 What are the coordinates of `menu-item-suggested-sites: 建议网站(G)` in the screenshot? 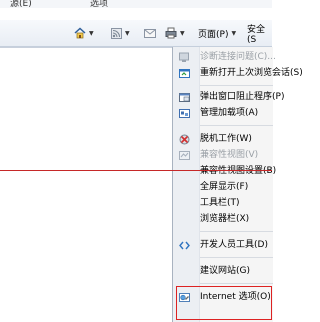 It's located at (223, 271).